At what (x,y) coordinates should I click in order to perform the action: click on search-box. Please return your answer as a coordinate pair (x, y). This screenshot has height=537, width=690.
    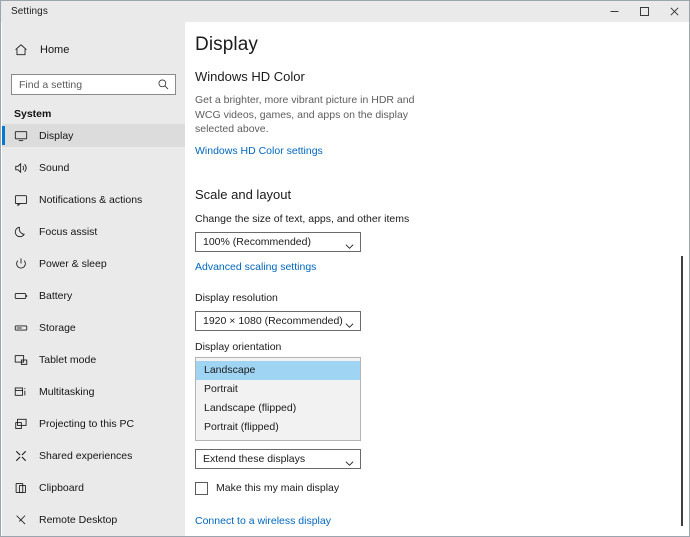
    Looking at the image, I should click on (93, 84).